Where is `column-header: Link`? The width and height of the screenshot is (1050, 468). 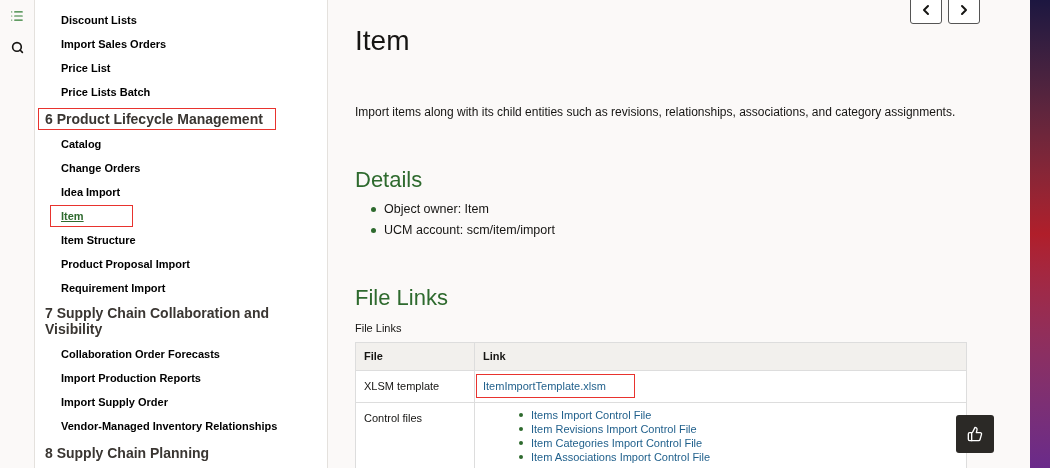 column-header: Link is located at coordinates (494, 357).